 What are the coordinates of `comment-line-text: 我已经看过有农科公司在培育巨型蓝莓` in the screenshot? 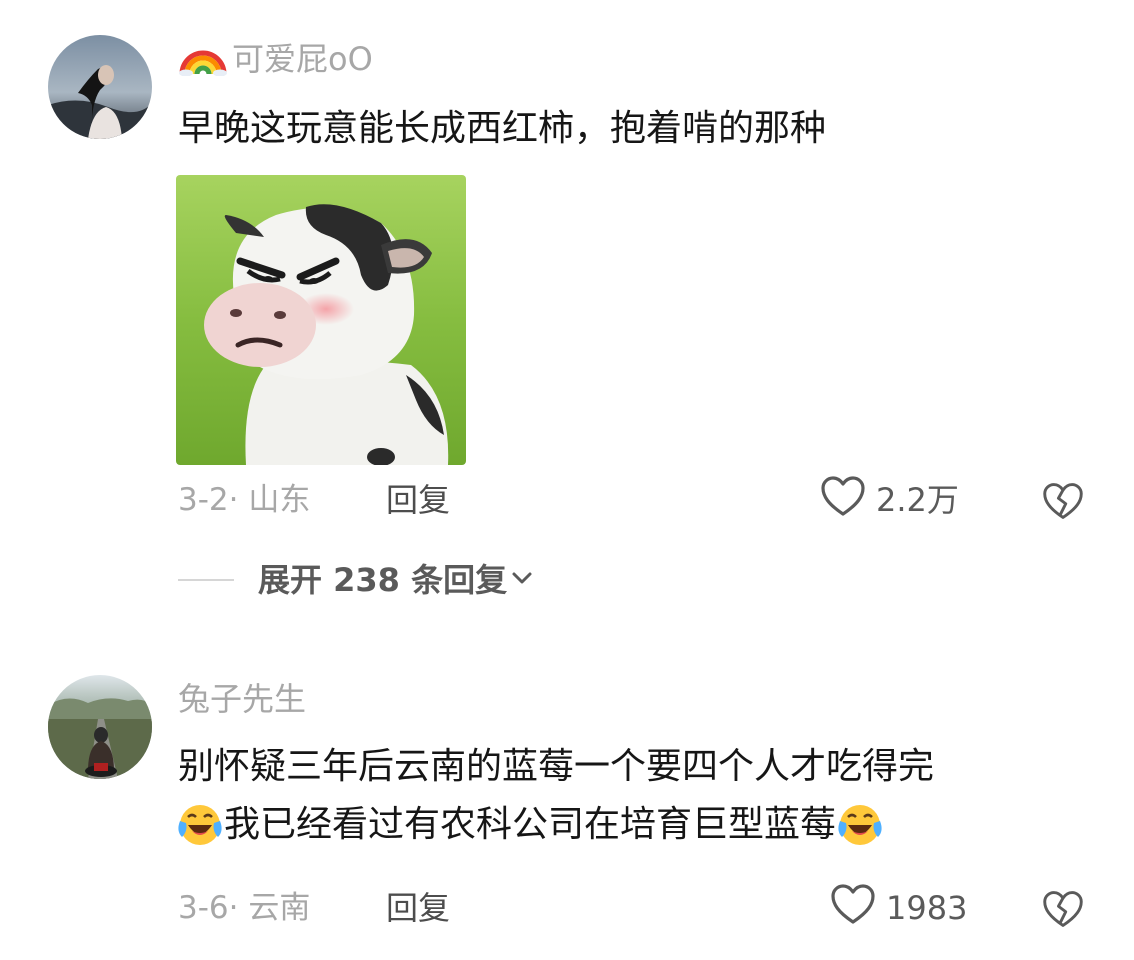 It's located at (530, 824).